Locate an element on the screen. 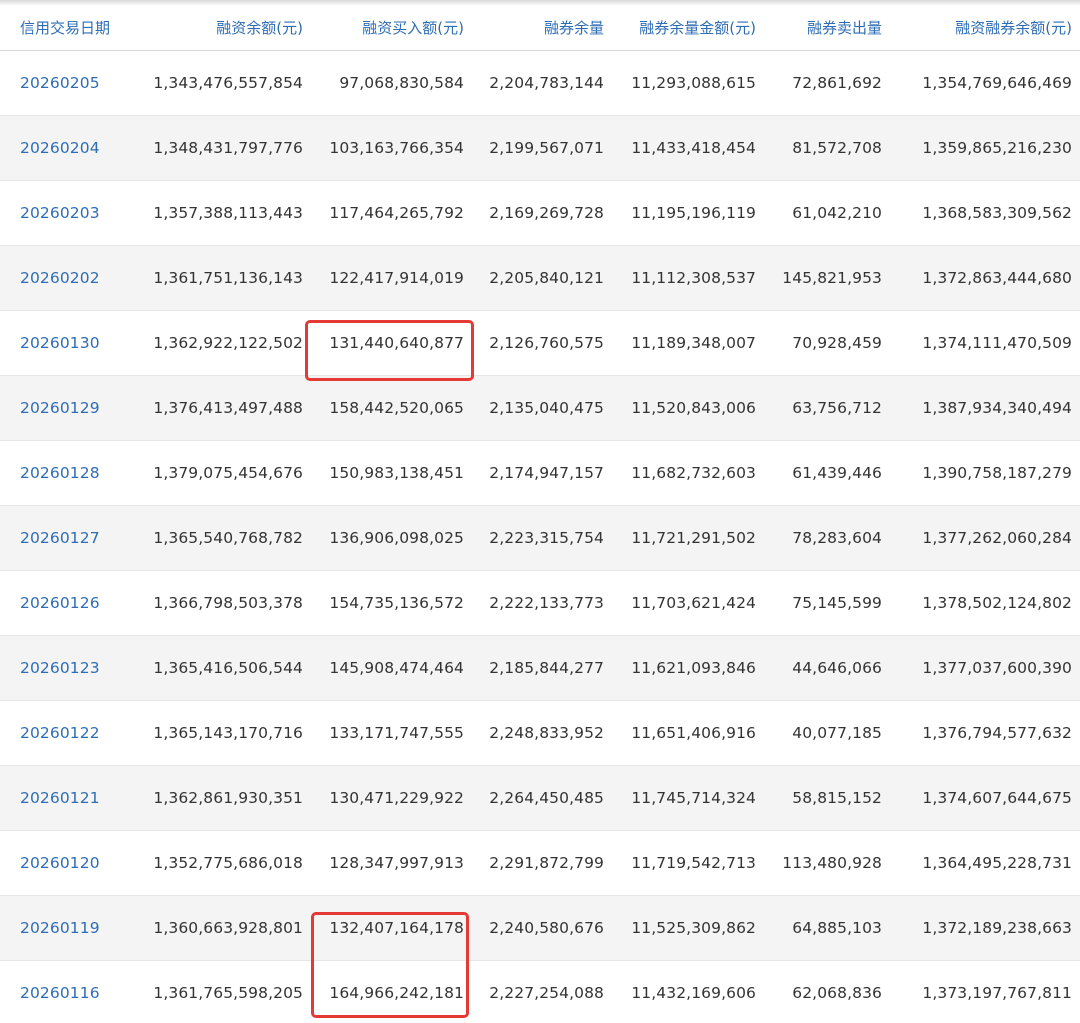 This screenshot has width=1080, height=1023. margin-buy-cell: 136,906,098,025 is located at coordinates (391, 538).